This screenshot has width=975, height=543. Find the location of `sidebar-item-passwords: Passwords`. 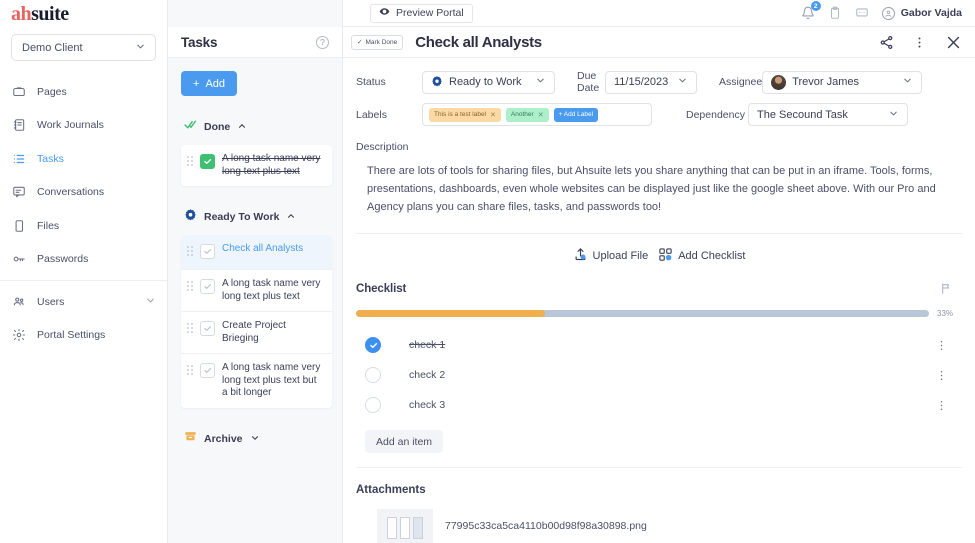

sidebar-item-passwords: Passwords is located at coordinates (83, 260).